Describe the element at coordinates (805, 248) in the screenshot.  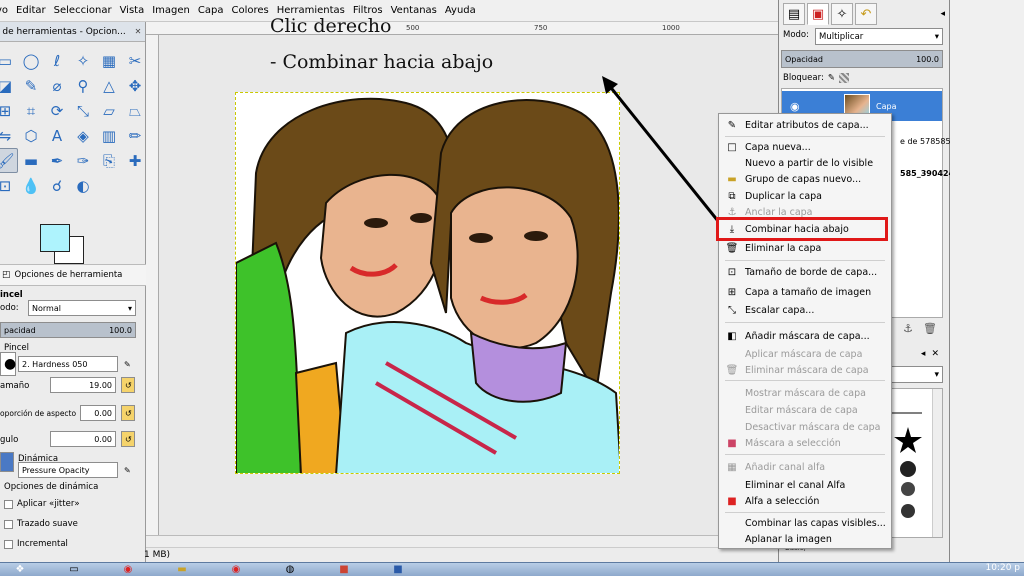
I see `menu-item-delete-layer: 🗑 Eliminar la capa` at that location.